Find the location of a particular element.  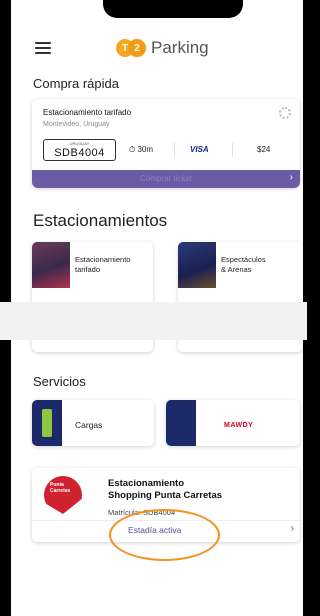

highlight-annotation-circle is located at coordinates (164, 535).